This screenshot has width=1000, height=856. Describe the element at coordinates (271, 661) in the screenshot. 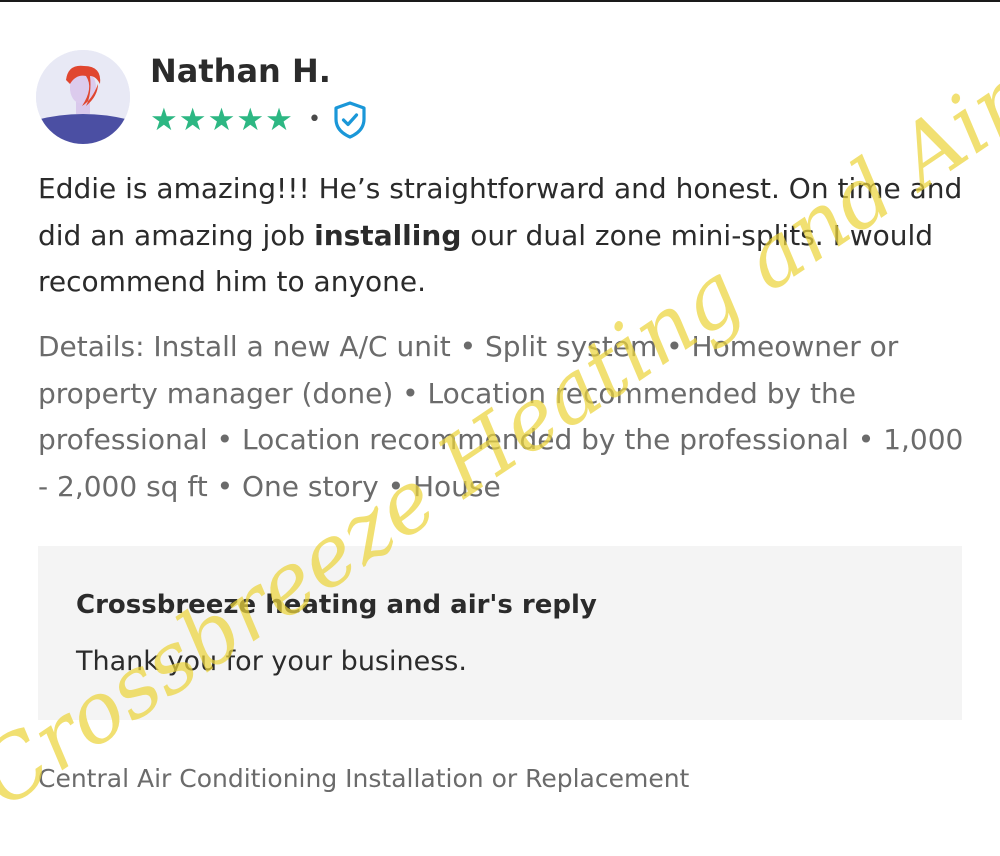

I see `reply-body: Thank you for your business.` at that location.